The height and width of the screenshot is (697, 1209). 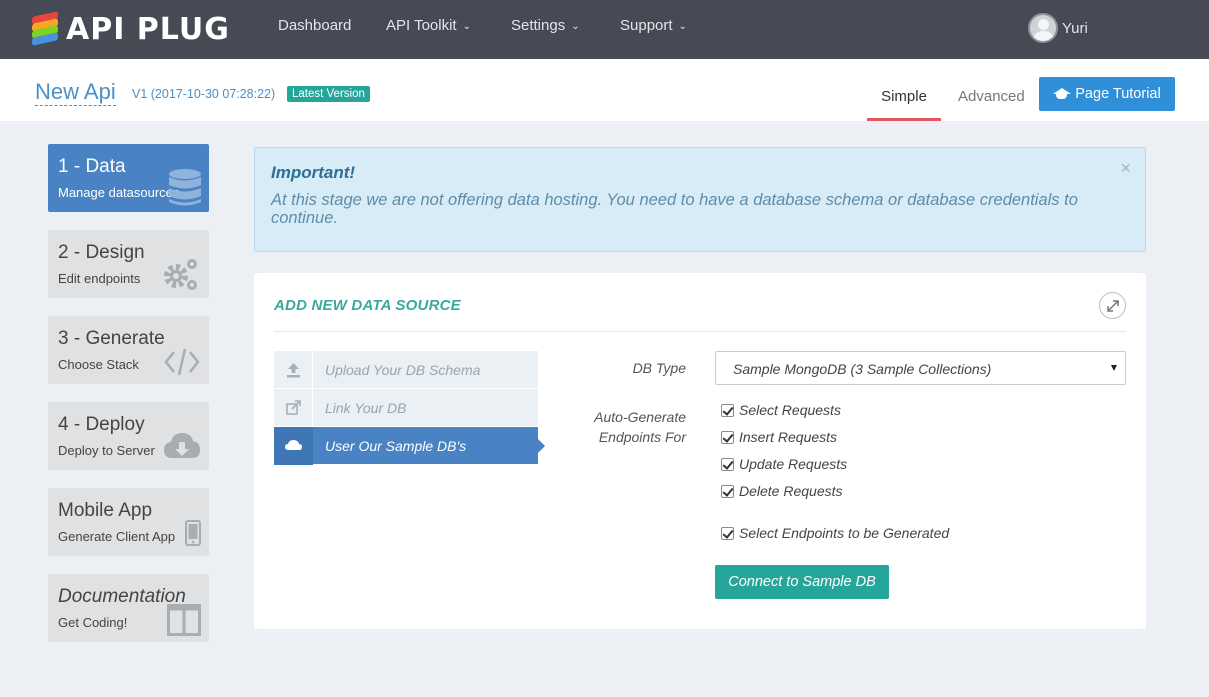 What do you see at coordinates (1043, 28) in the screenshot?
I see `avatar` at bounding box center [1043, 28].